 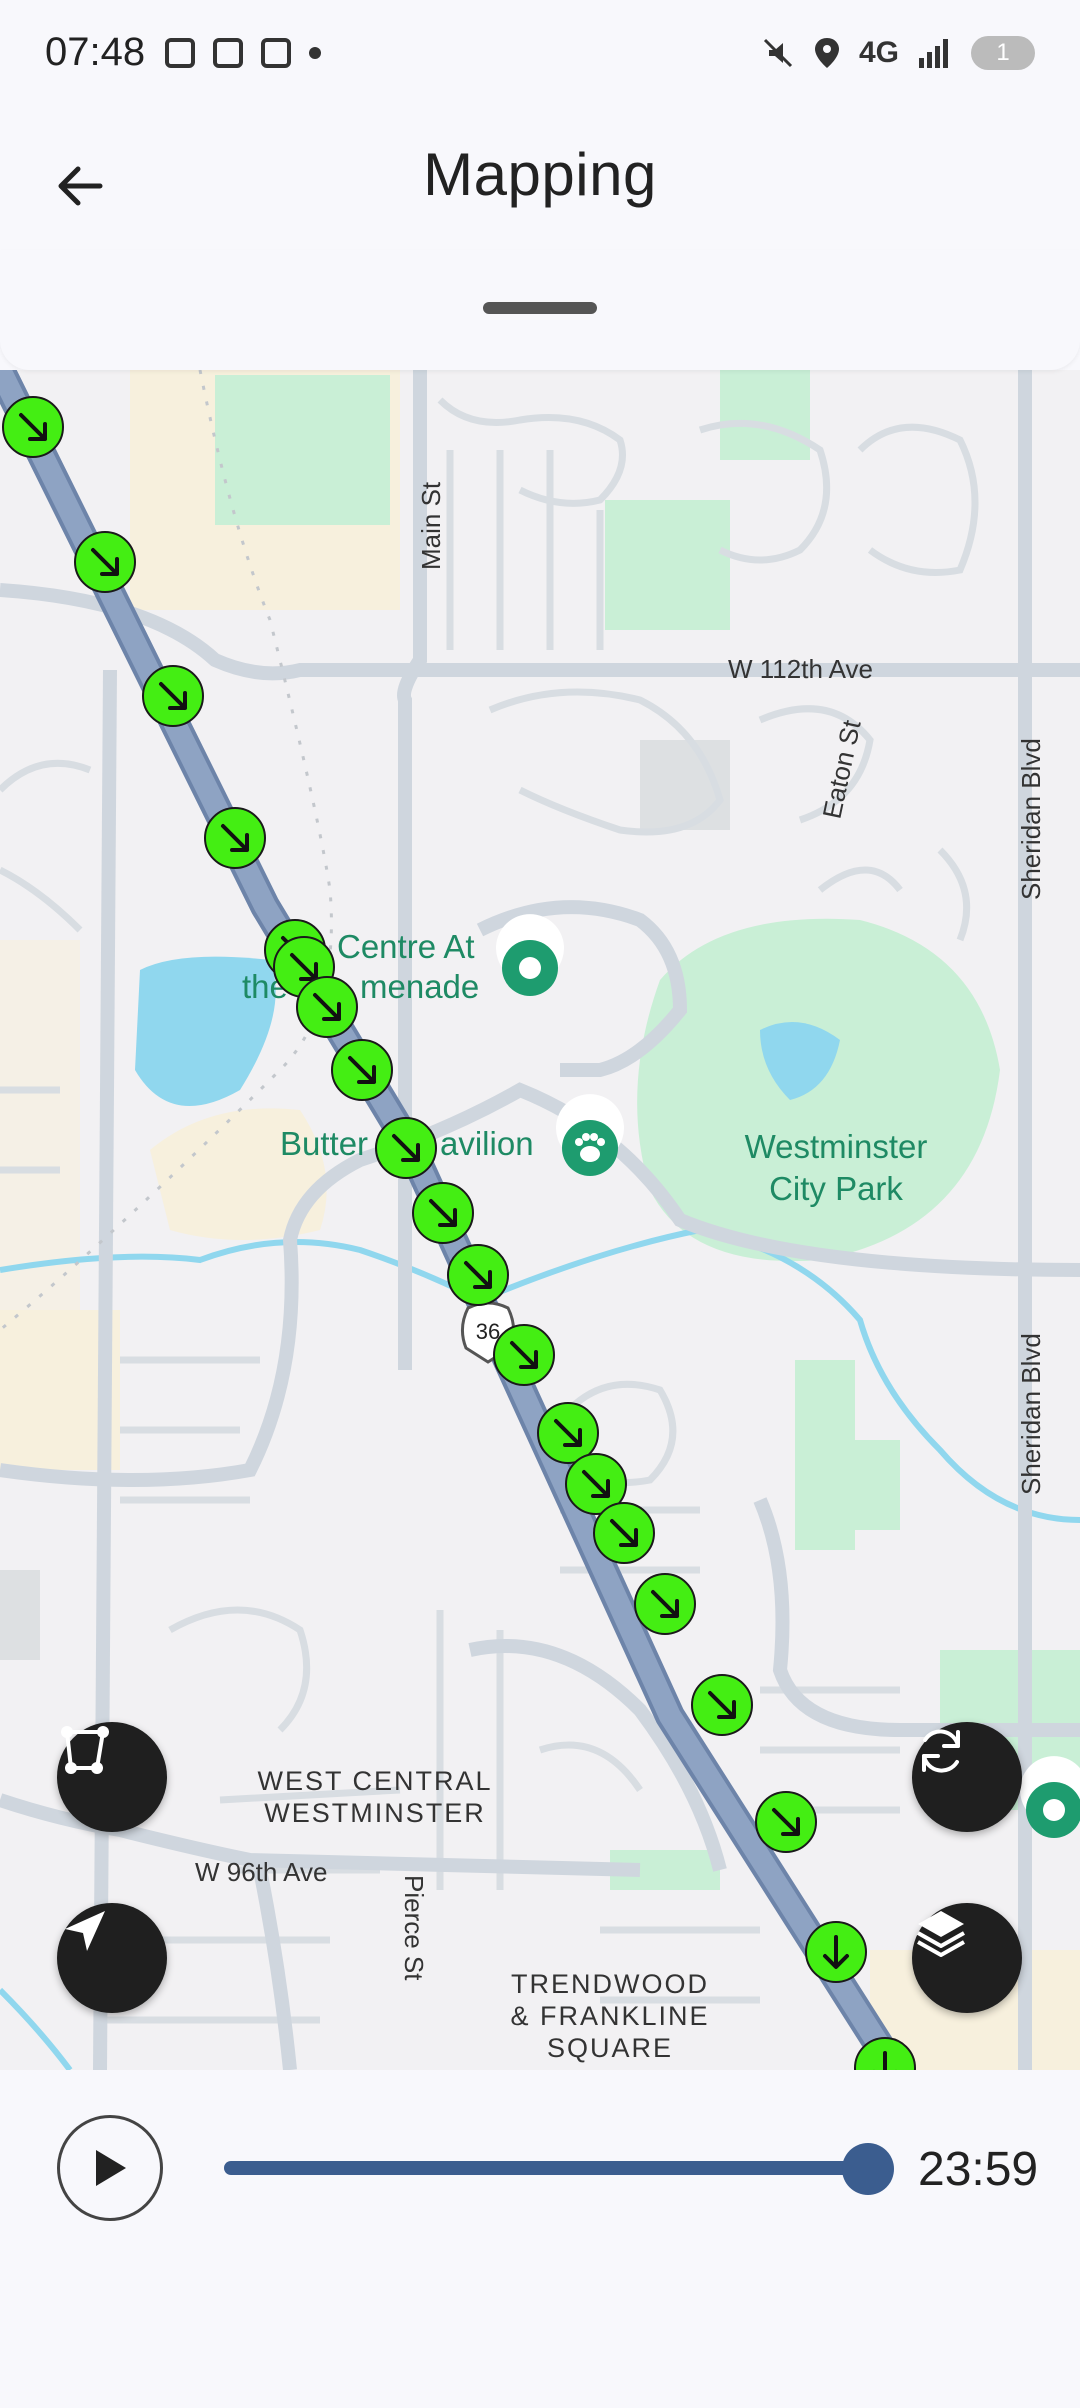 I want to click on area-trendwood-1: TRENDWOOD, so click(x=610, y=1984).